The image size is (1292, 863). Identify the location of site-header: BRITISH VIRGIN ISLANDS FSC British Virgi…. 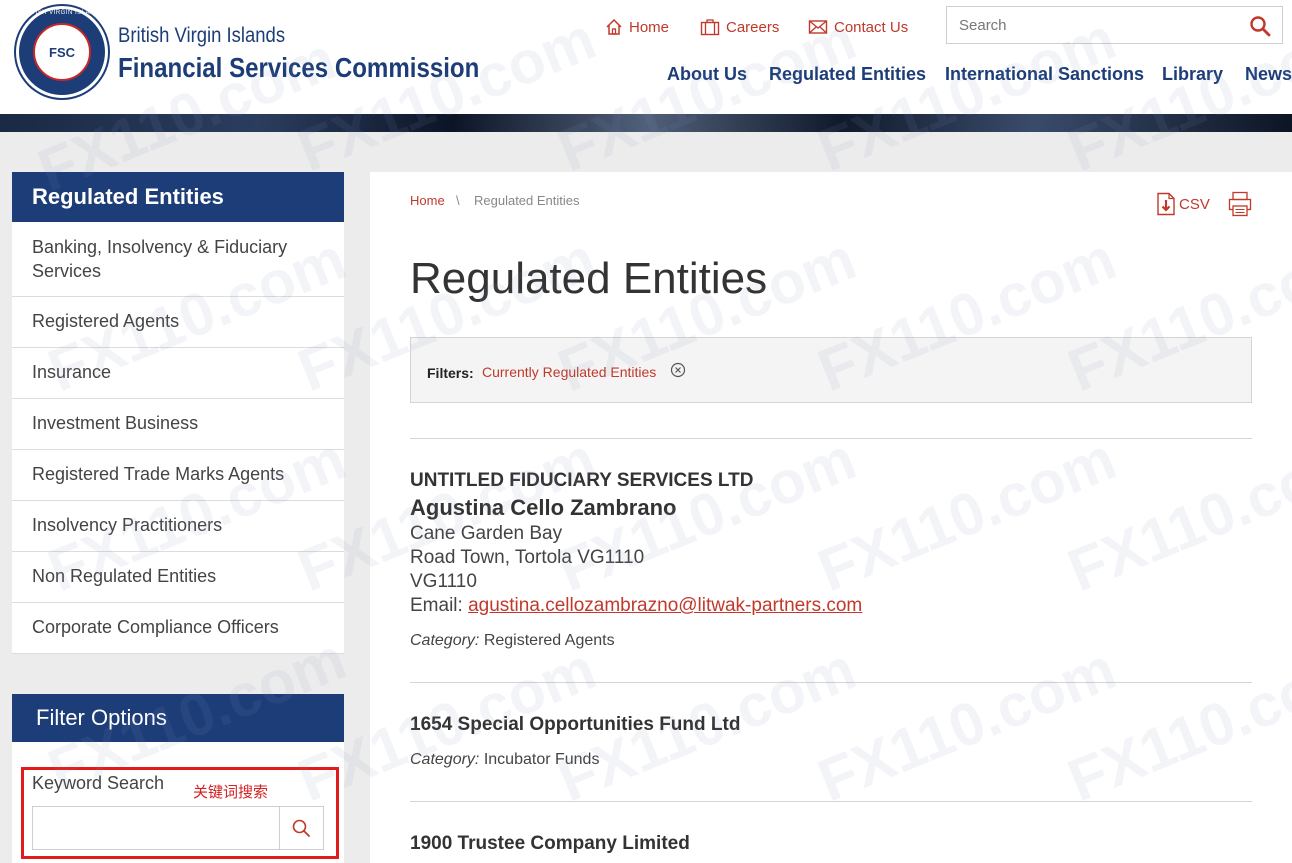
(646, 57).